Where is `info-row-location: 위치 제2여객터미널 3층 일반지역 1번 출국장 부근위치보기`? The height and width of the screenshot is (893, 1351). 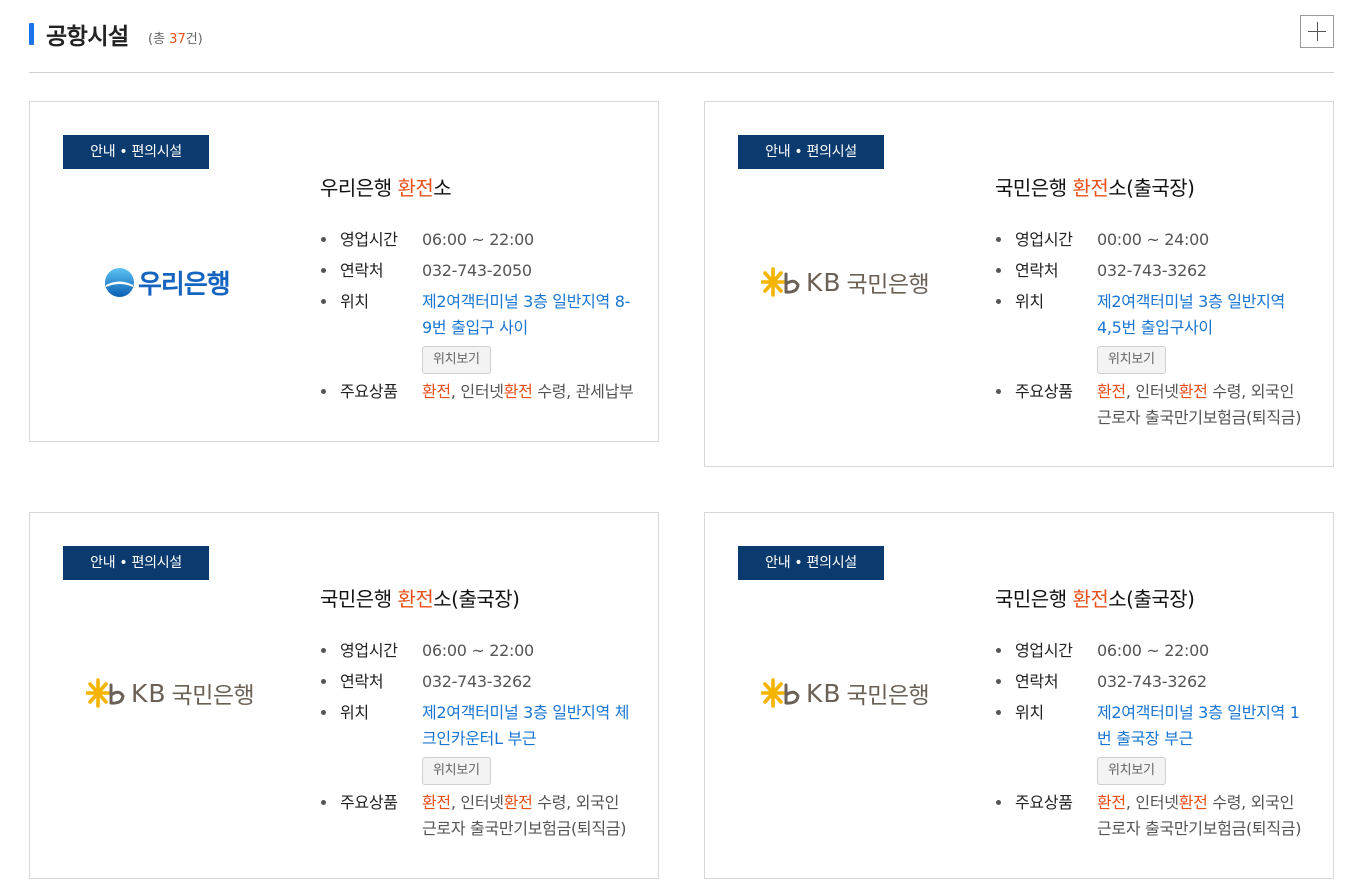
info-row-location: 위치 제2여객터미널 3층 일반지역 1번 출국장 부근위치보기 is located at coordinates (1160, 742).